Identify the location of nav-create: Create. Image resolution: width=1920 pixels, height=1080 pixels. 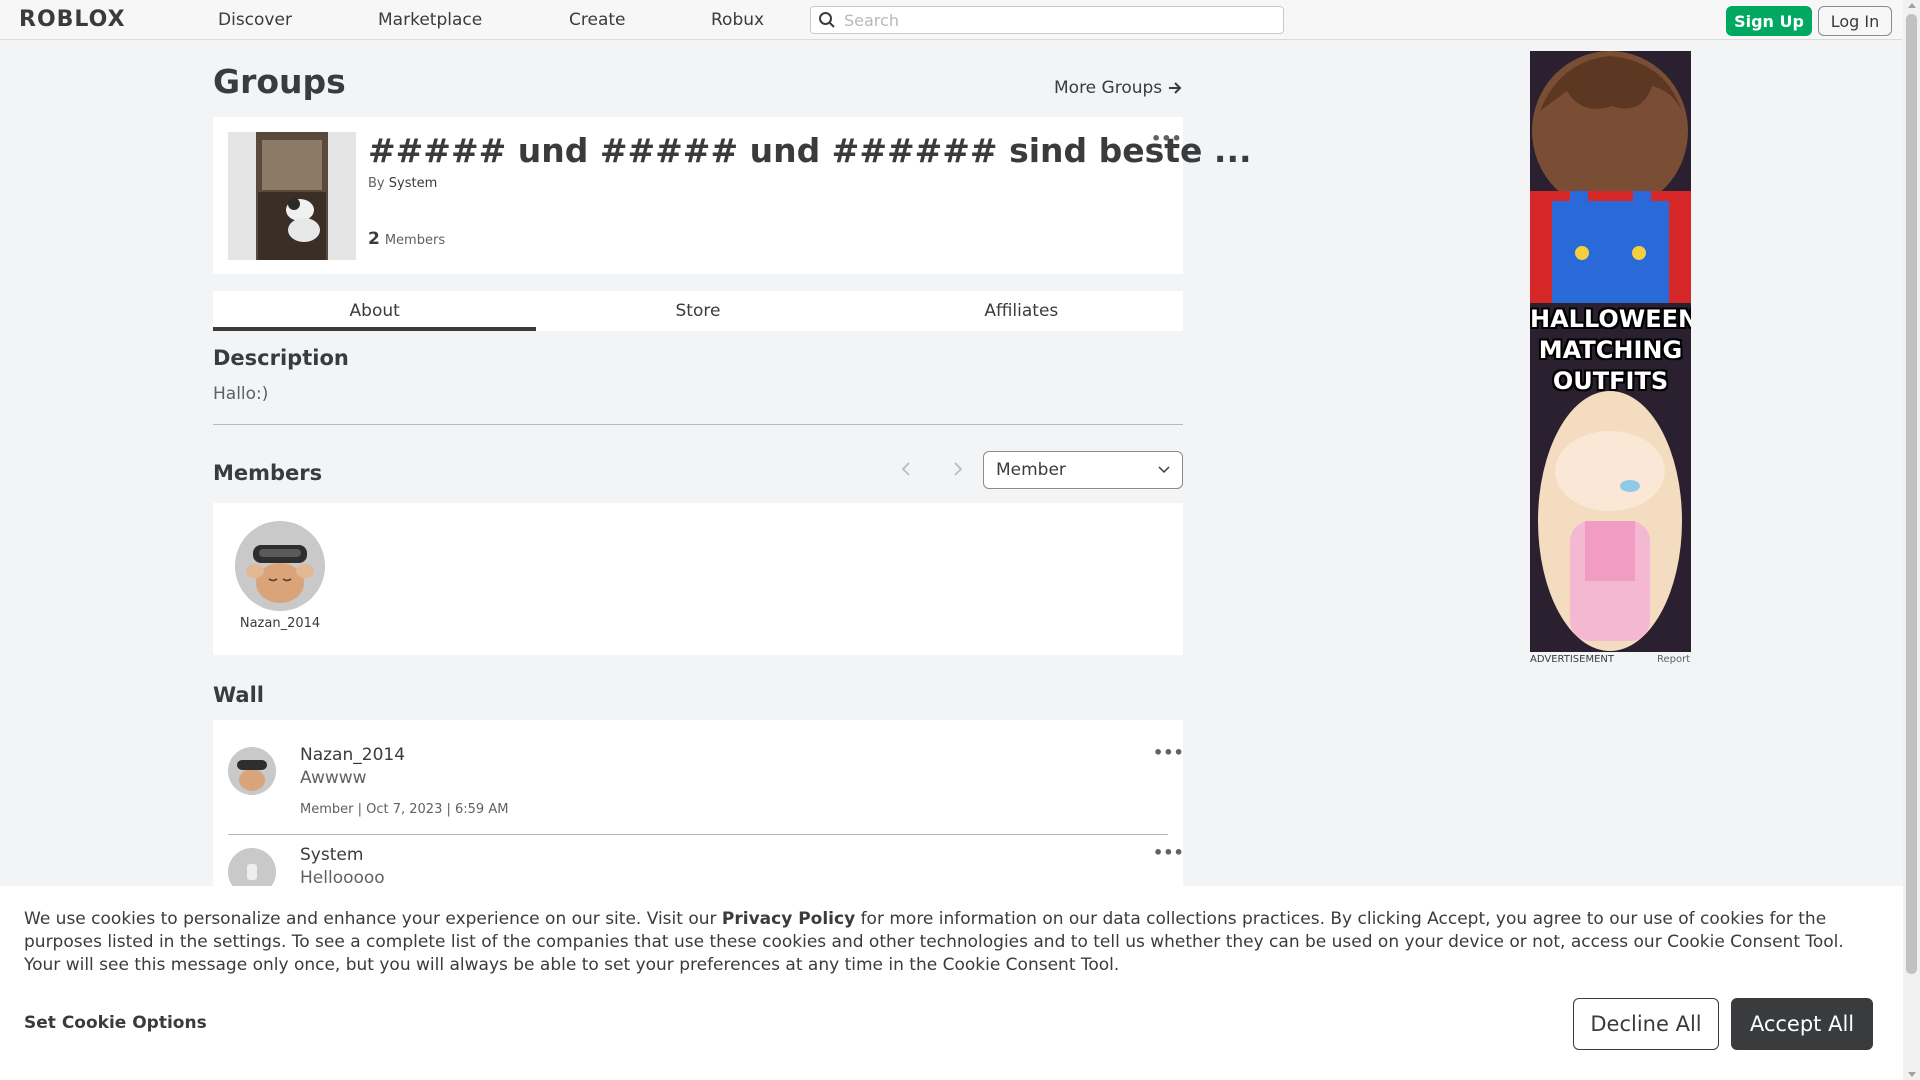
(597, 20).